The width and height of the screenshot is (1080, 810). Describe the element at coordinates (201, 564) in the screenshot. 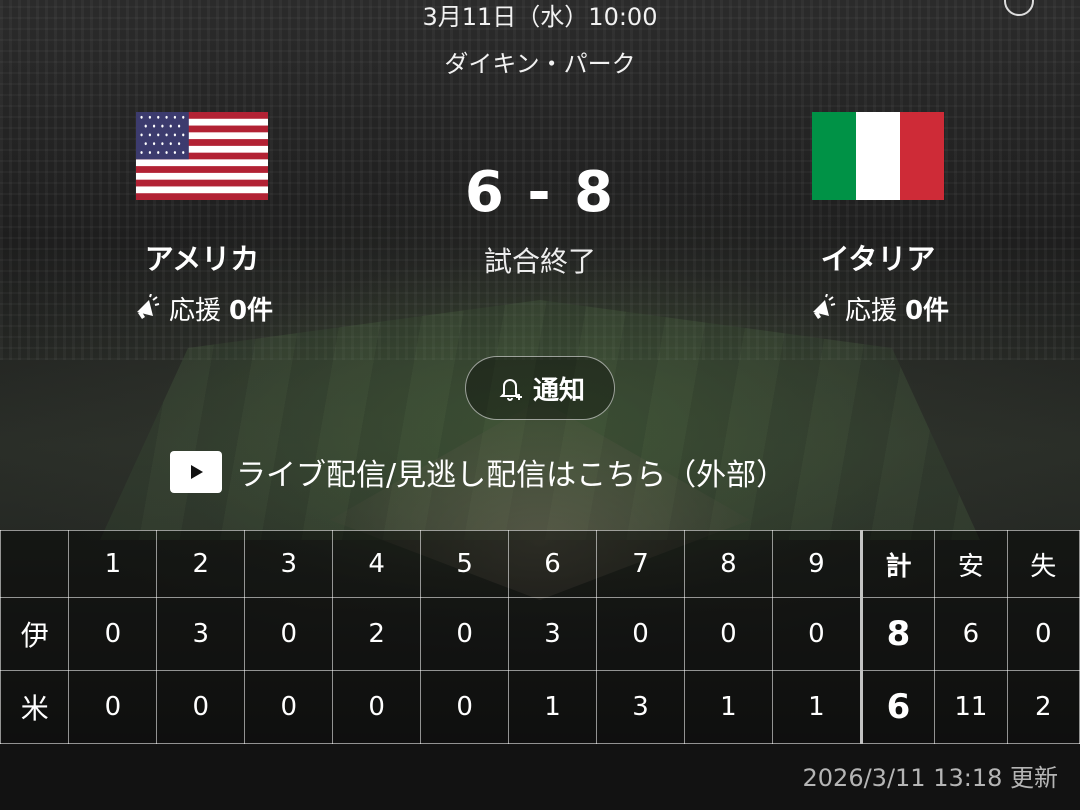

I see `inning-header: 2` at that location.